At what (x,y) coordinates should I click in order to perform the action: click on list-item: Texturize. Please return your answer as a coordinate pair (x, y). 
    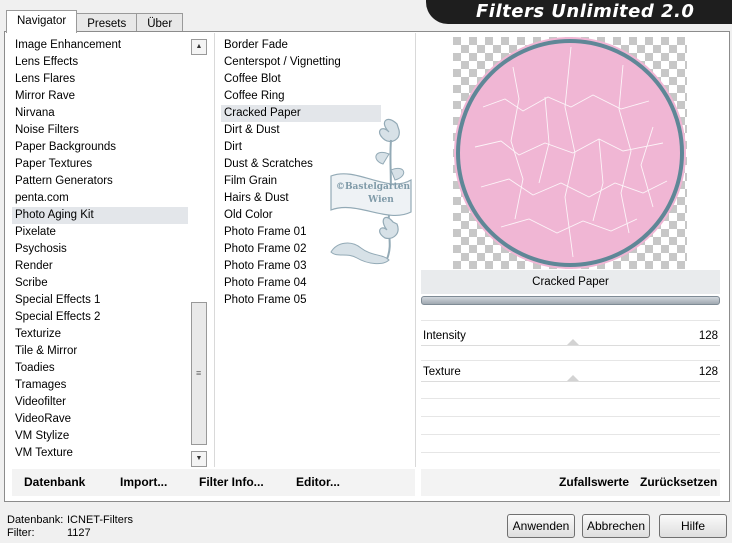
    Looking at the image, I should click on (100, 334).